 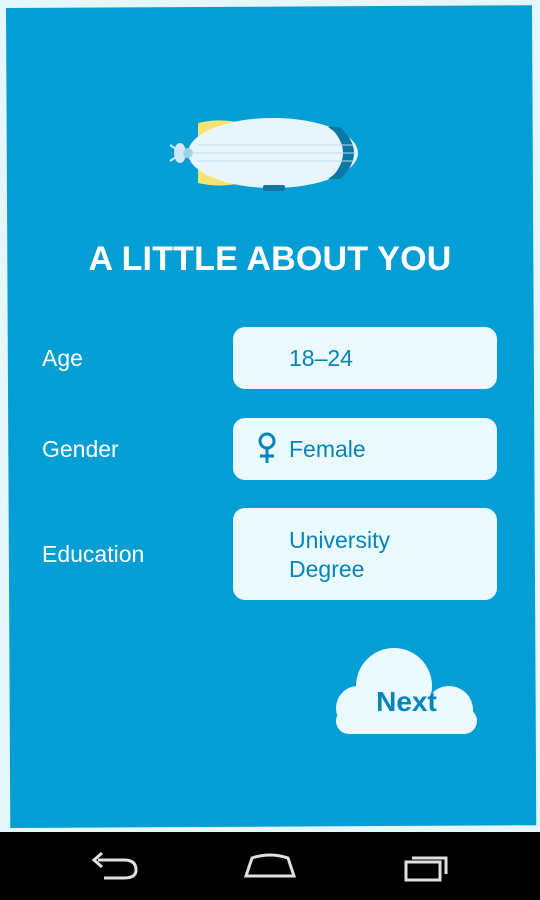 What do you see at coordinates (365, 358) in the screenshot?
I see `age-field: 18–24` at bounding box center [365, 358].